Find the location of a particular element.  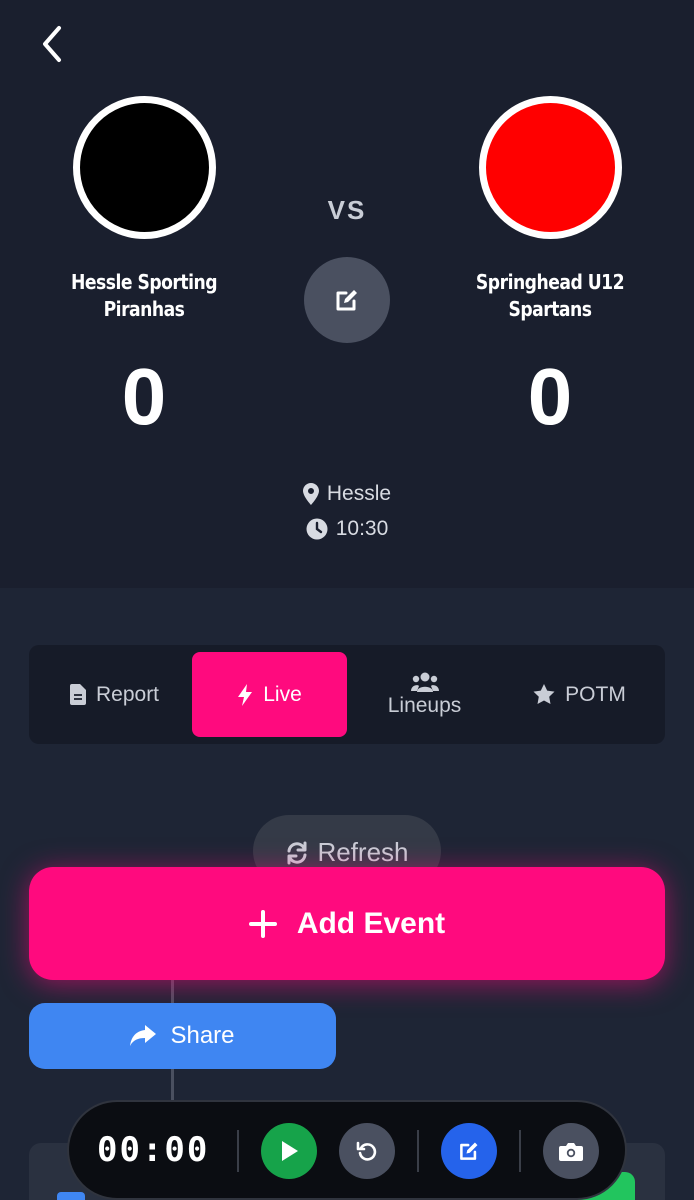

tab-report: Report is located at coordinates (114, 694).